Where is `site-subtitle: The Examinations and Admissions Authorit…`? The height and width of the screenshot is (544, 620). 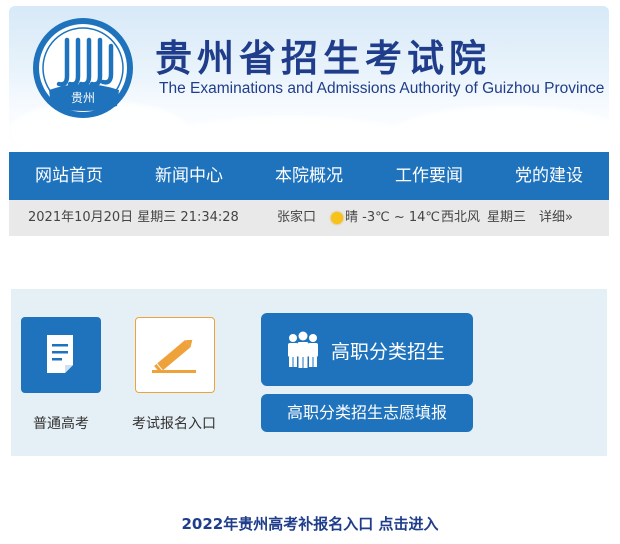
site-subtitle: The Examinations and Admissions Authorit… is located at coordinates (382, 88).